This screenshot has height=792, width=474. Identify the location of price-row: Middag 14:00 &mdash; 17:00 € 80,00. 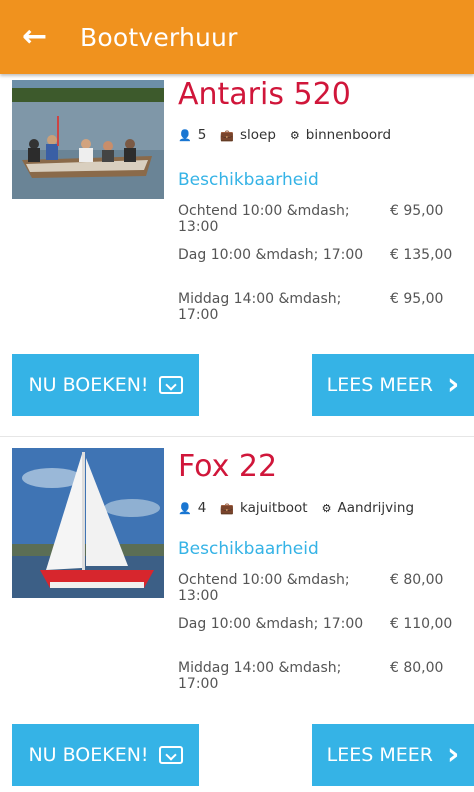
(319, 682).